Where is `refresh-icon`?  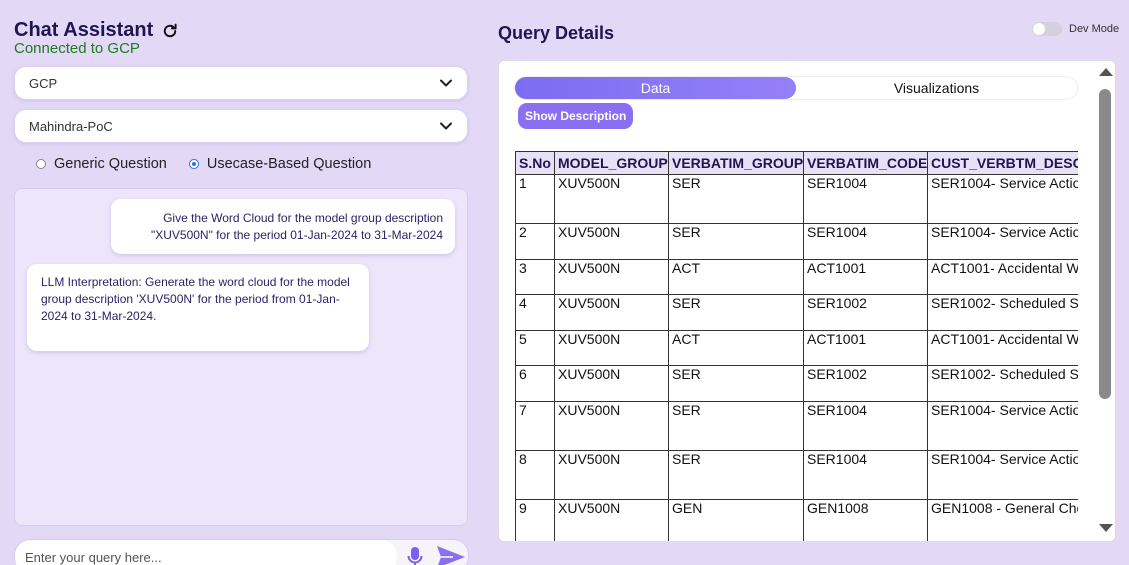 refresh-icon is located at coordinates (170, 31).